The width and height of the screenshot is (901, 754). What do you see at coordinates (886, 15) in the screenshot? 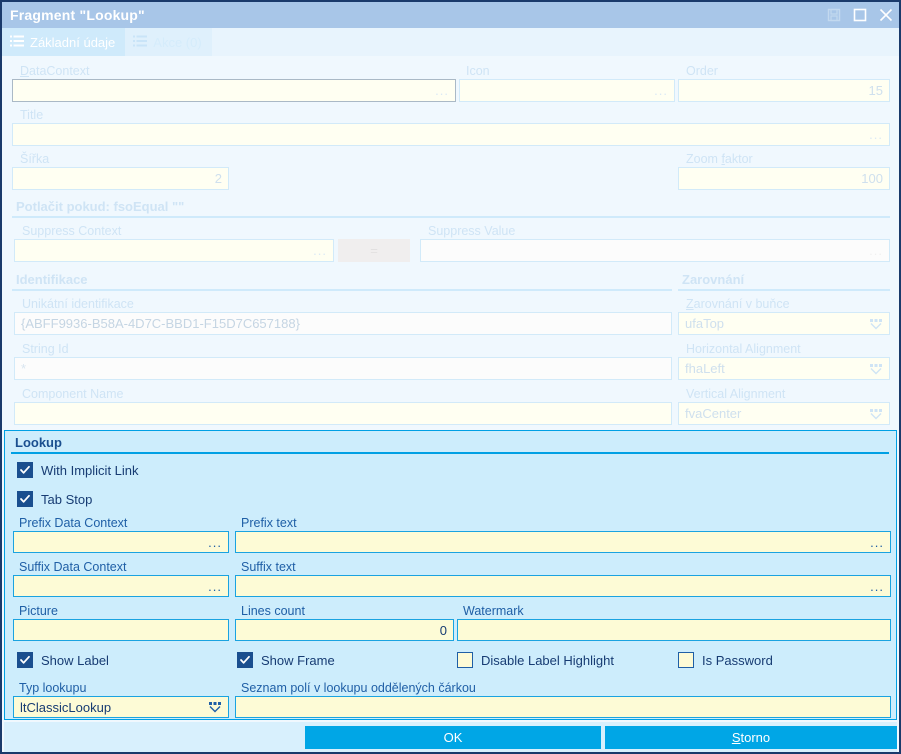
I see `close-icon` at bounding box center [886, 15].